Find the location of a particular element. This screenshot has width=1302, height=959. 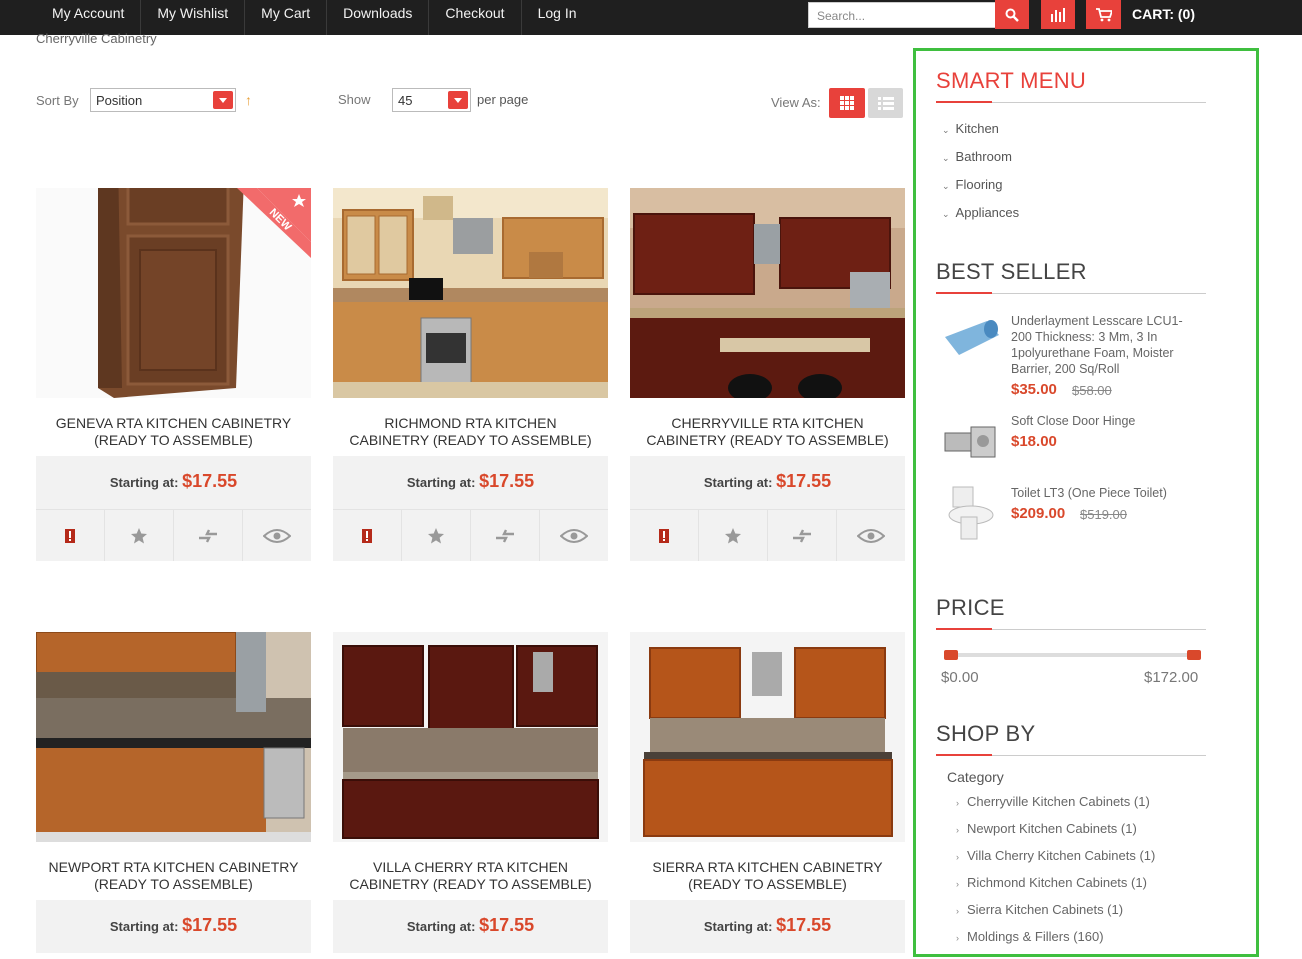

best-seller-title: BEST SELLER is located at coordinates (1011, 271).